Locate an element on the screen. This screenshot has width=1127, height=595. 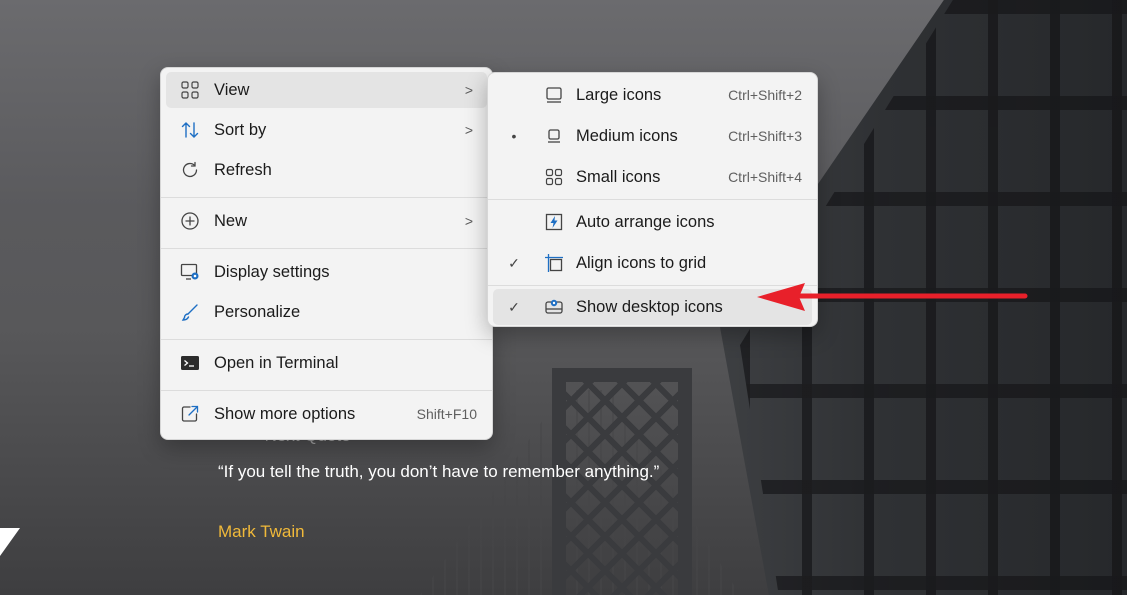
menu-item-label: Sort by is located at coordinates (240, 129).